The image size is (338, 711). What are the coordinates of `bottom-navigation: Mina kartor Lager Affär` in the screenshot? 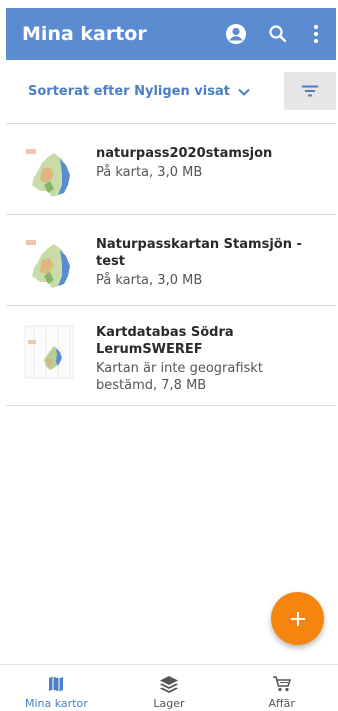 It's located at (169, 687).